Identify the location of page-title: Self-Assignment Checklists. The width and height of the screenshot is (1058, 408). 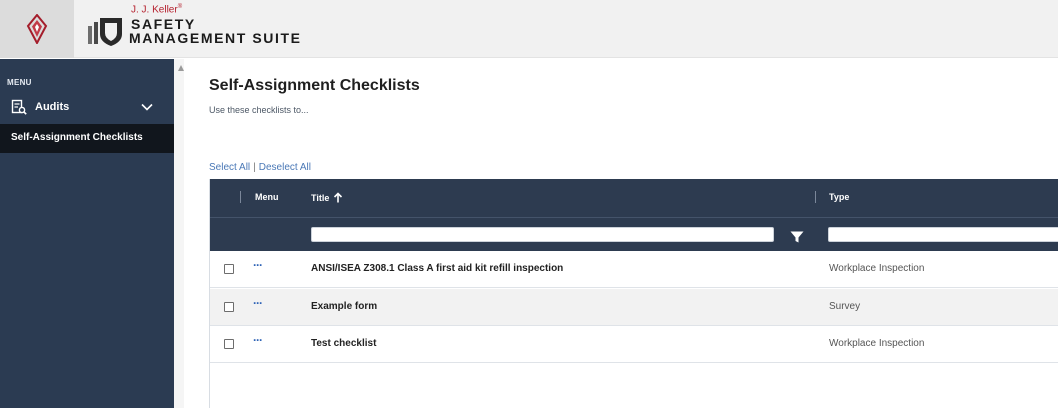
(314, 85).